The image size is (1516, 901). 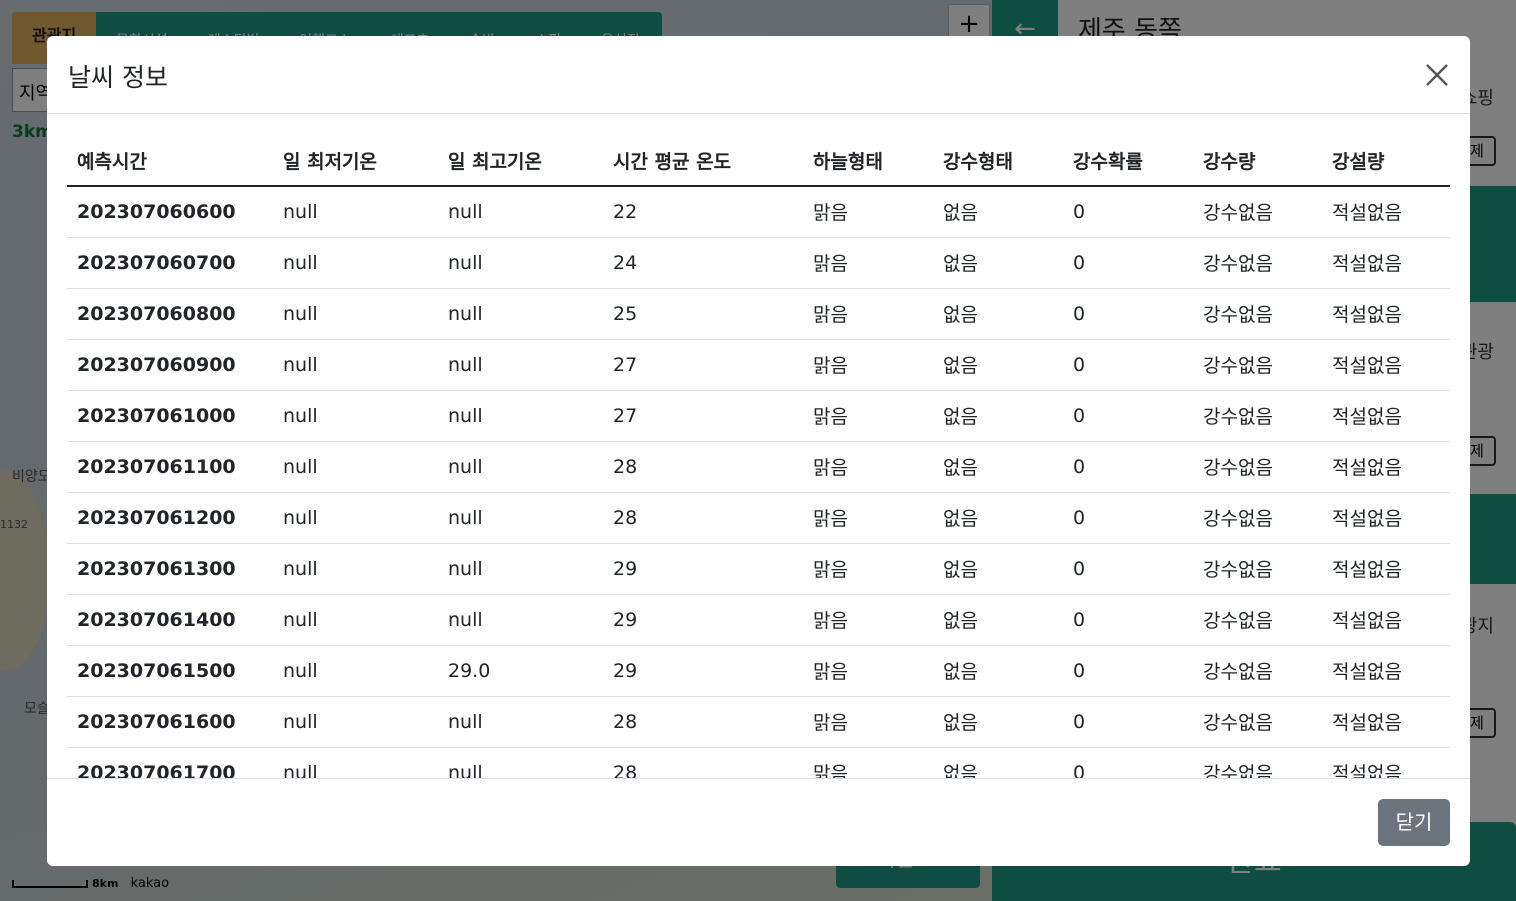 I want to click on table-cell: 25, so click(x=703, y=314).